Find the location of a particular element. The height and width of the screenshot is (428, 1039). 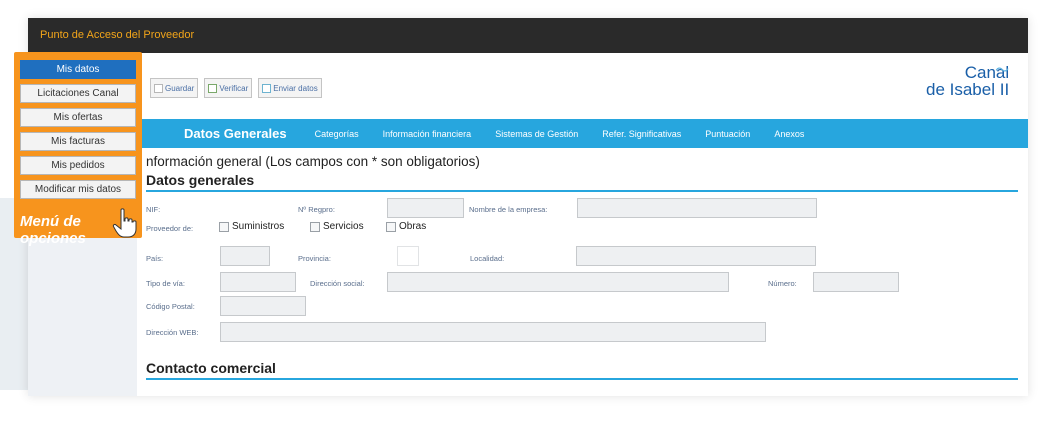

save-button: Guardar is located at coordinates (174, 88).